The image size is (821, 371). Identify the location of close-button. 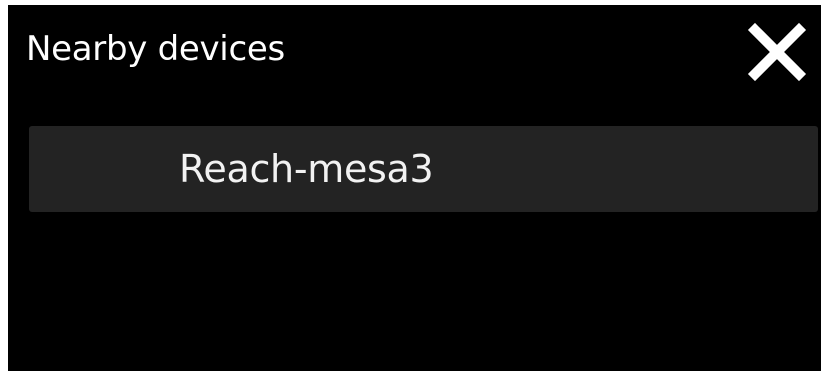
(777, 52).